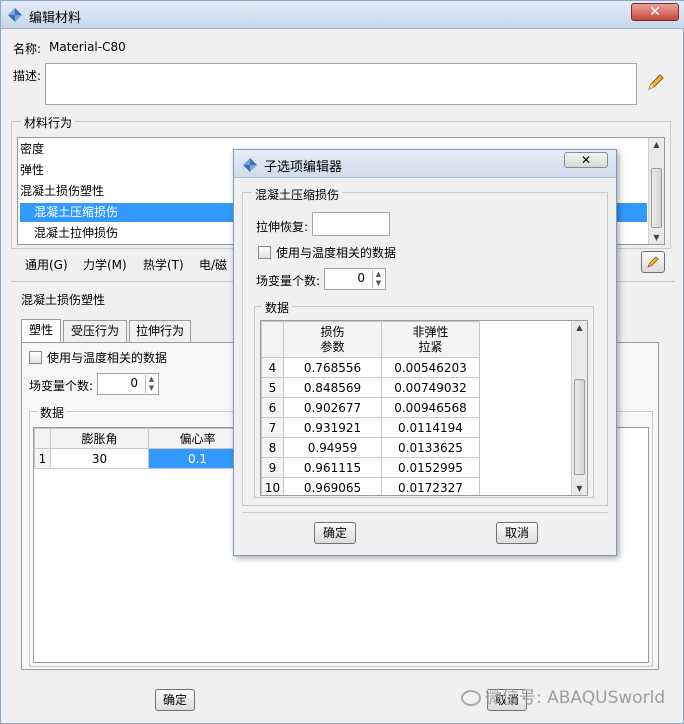 The height and width of the screenshot is (724, 684). I want to click on watermark: 微信号: ABAQUSworld, so click(563, 695).